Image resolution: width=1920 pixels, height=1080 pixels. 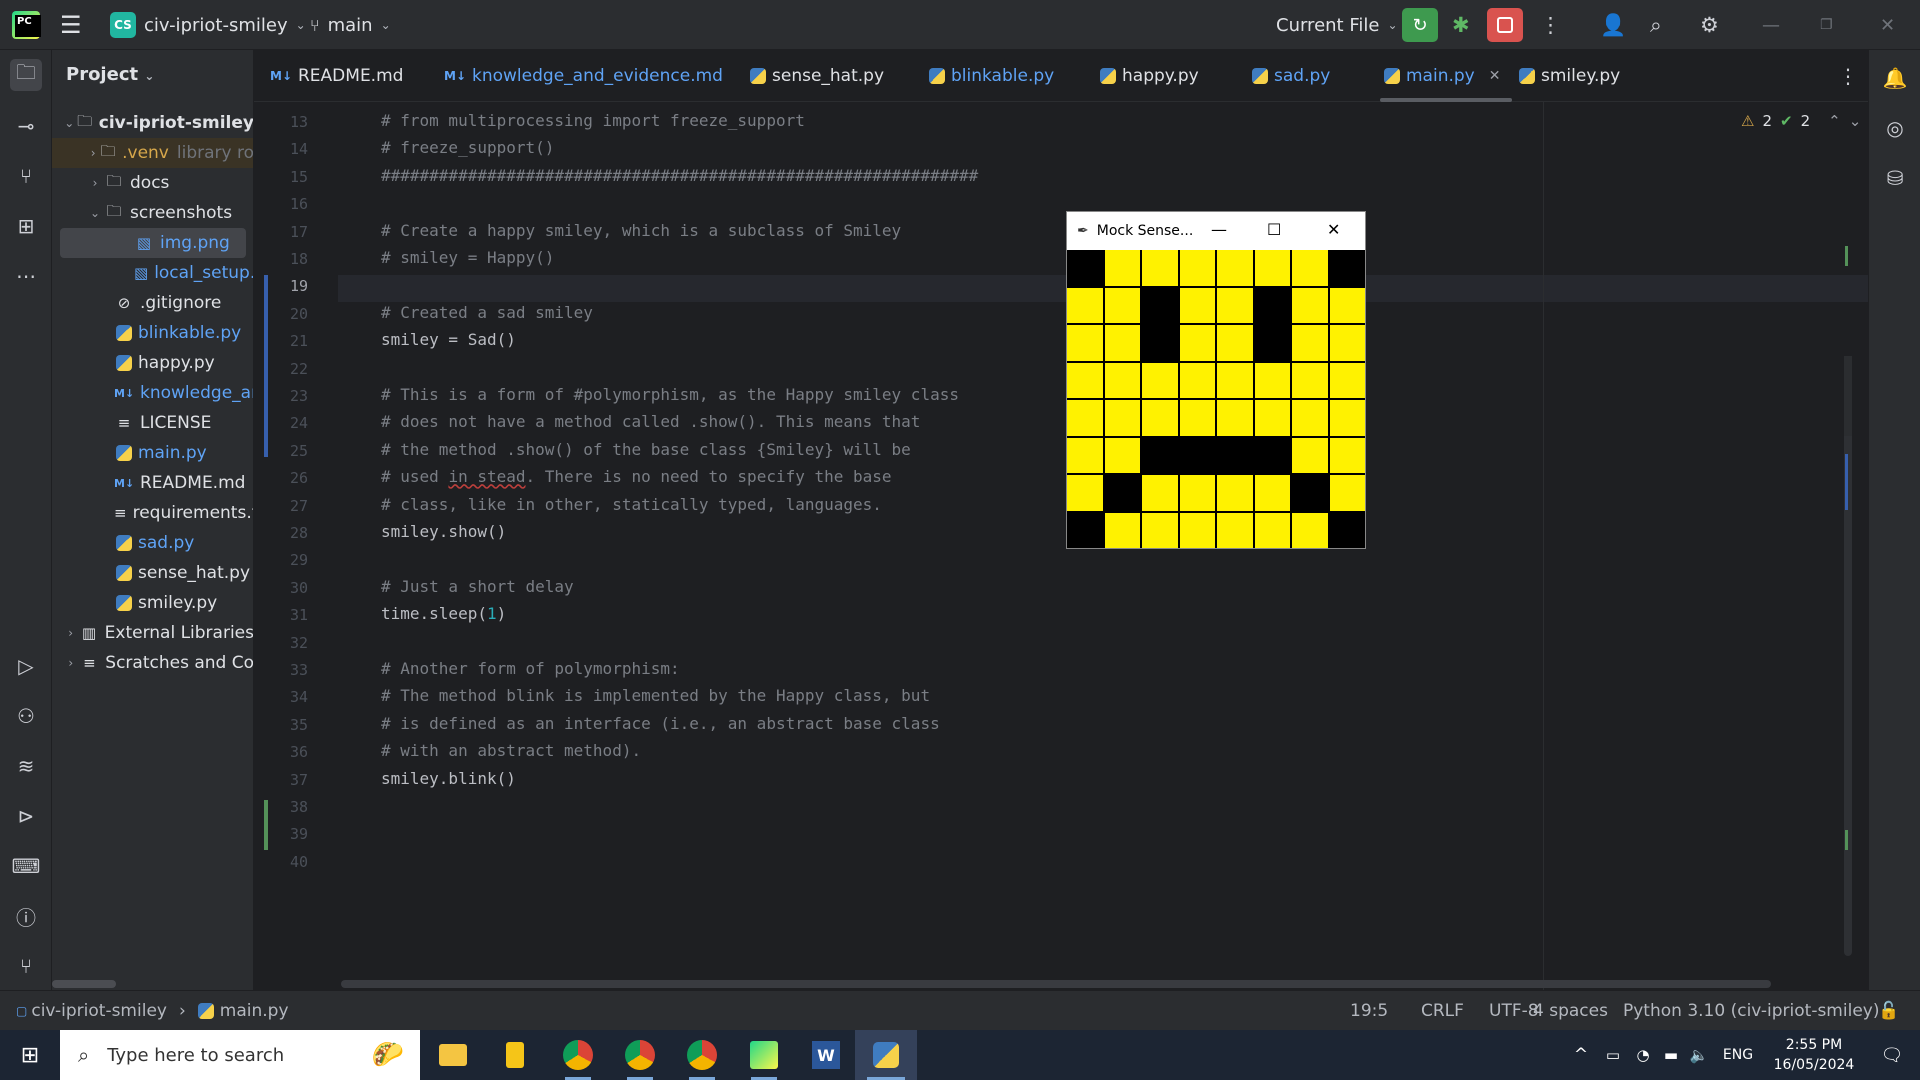 I want to click on file-encoding: UTF-8, so click(x=1514, y=1011).